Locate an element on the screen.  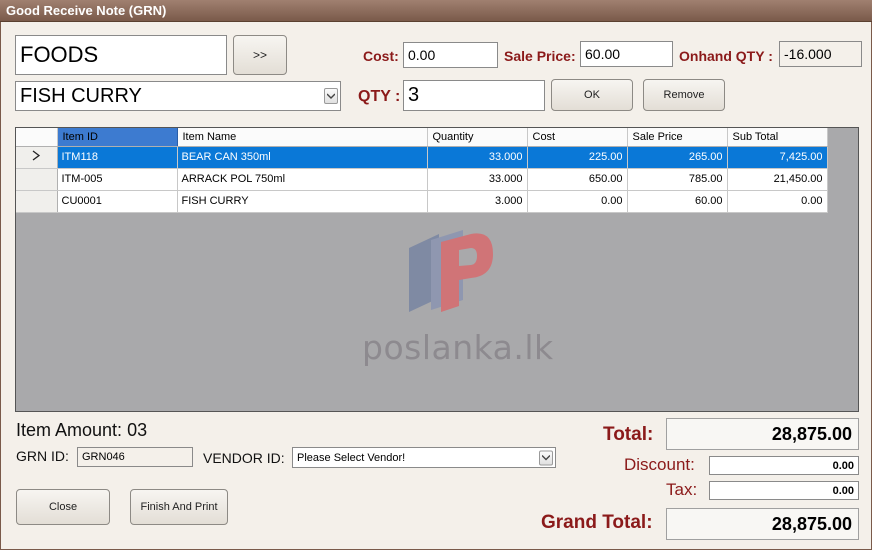
onhand-qty-field: -16.000 is located at coordinates (820, 54).